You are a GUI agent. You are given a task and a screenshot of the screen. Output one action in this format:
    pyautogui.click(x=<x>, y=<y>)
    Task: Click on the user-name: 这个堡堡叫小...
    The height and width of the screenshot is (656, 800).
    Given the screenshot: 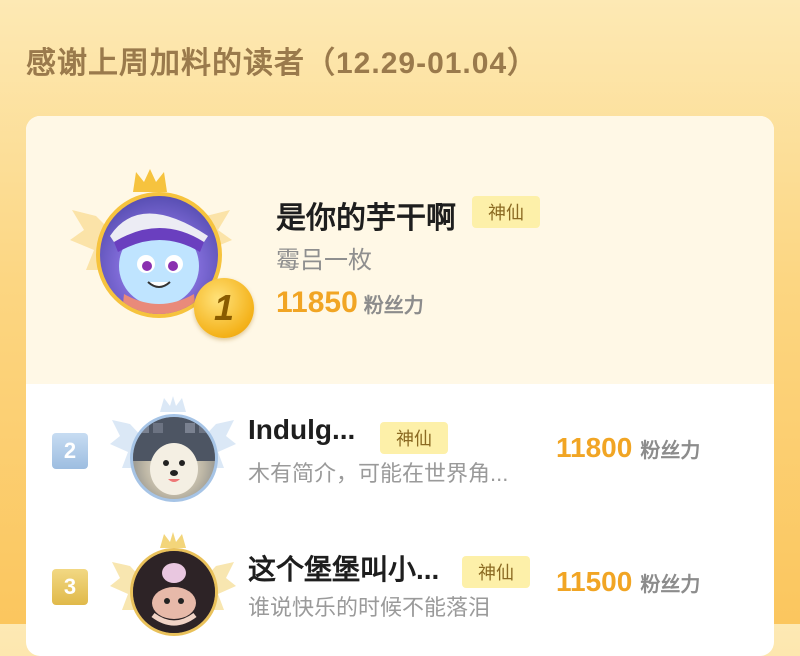 What is the action you would take?
    pyautogui.click(x=343, y=568)
    